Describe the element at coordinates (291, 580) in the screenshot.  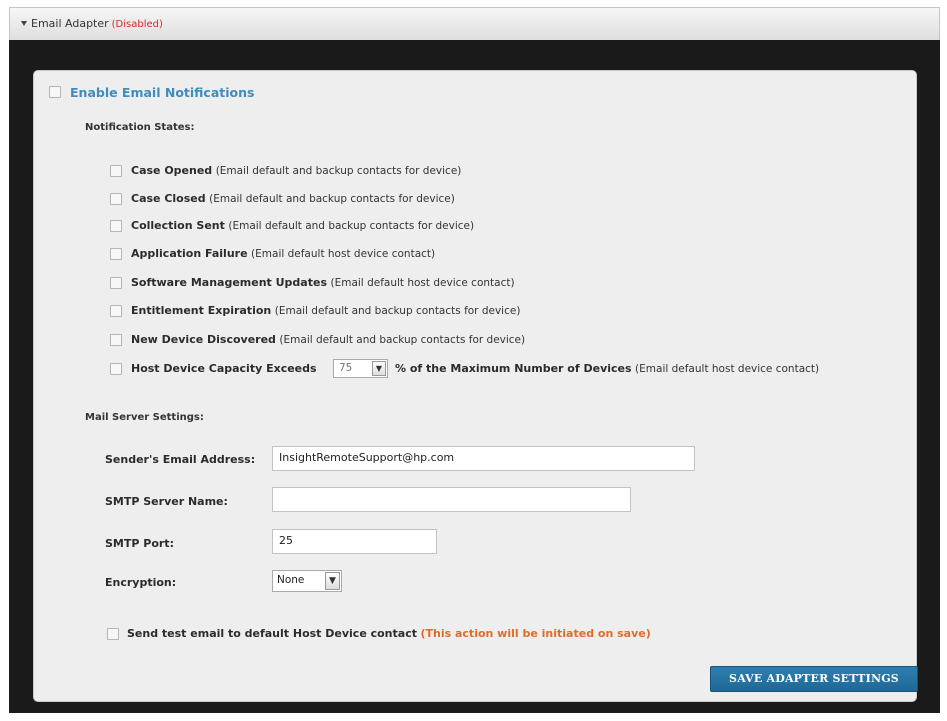
I see `encryption-value: None` at that location.